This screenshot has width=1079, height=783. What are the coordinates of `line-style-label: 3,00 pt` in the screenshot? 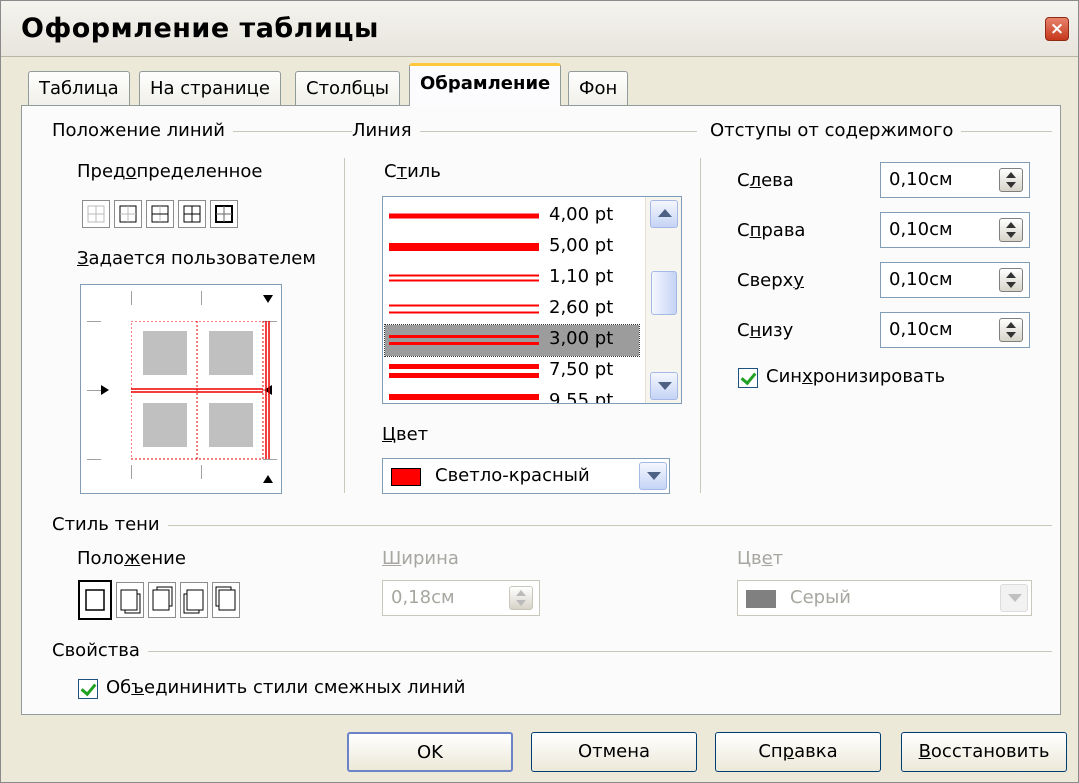 It's located at (581, 338).